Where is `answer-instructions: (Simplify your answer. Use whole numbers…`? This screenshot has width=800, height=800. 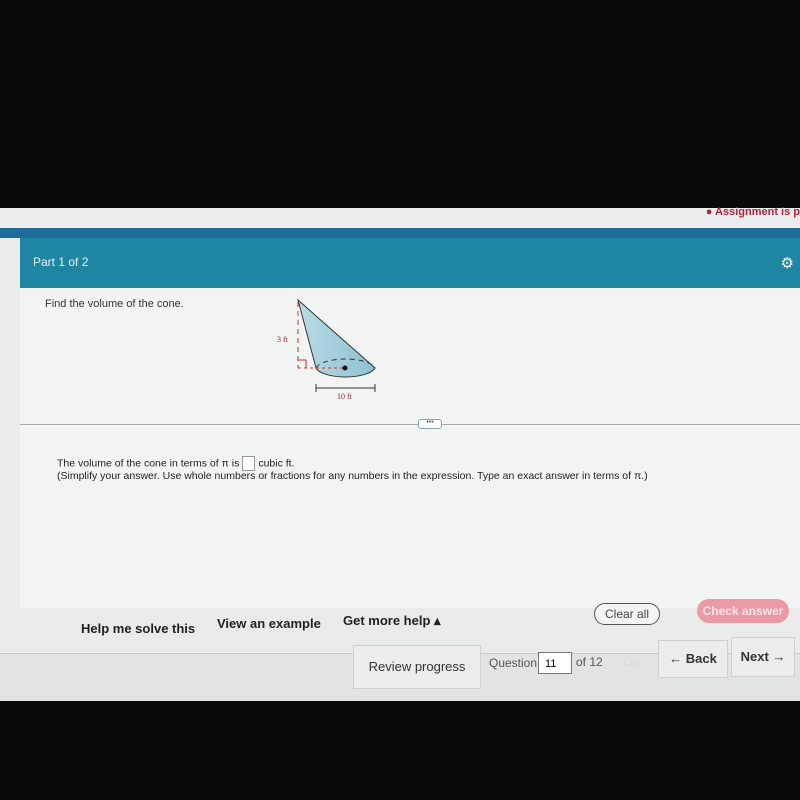 answer-instructions: (Simplify your answer. Use whole numbers… is located at coordinates (352, 476).